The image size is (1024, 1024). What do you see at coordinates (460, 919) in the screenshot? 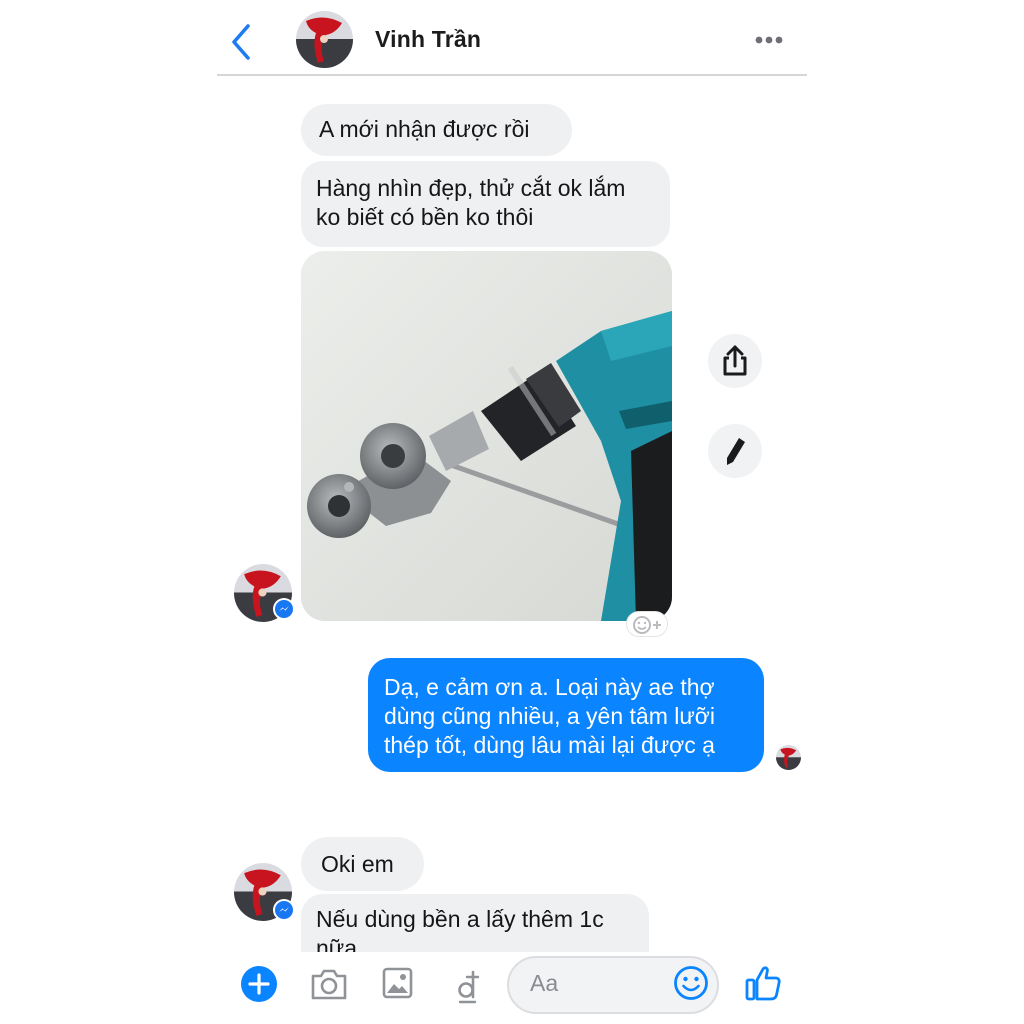
I see `message-line: Nếu dùng bền a lấy thêm 1c` at bounding box center [460, 919].